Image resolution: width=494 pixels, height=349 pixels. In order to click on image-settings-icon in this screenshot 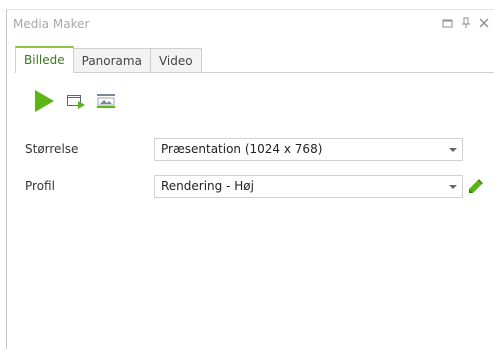, I will do `click(106, 101)`.